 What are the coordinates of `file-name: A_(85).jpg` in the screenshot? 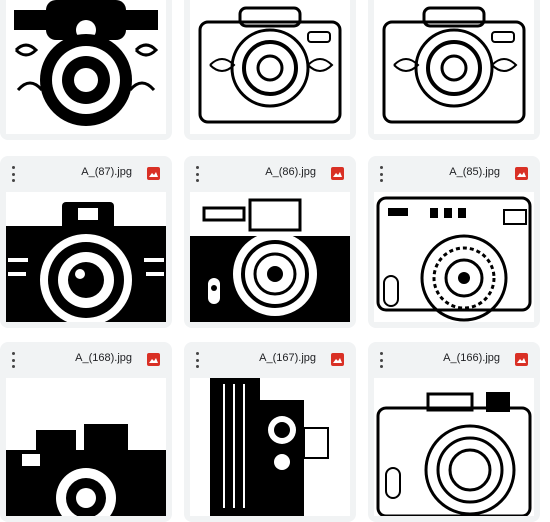 It's located at (474, 172).